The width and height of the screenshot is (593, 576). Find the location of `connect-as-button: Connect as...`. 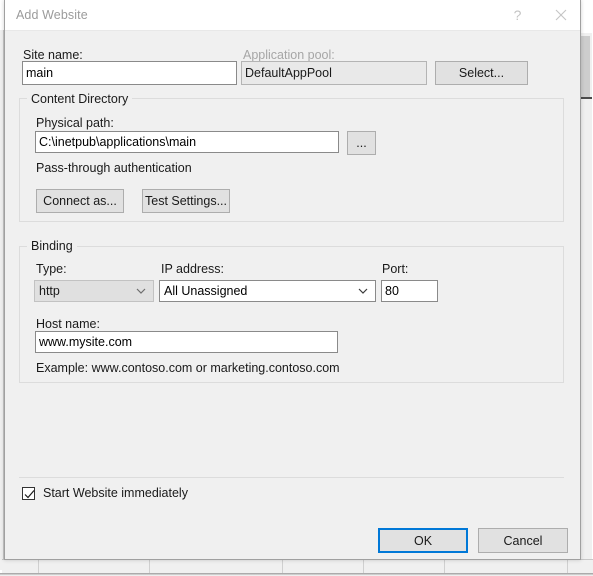

connect-as-button: Connect as... is located at coordinates (80, 201).